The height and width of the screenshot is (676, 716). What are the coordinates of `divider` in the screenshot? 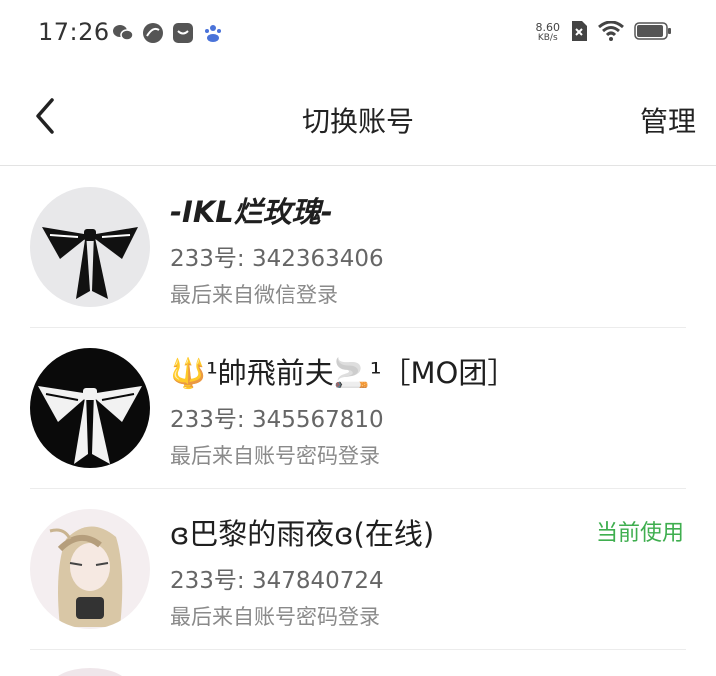 It's located at (358, 649).